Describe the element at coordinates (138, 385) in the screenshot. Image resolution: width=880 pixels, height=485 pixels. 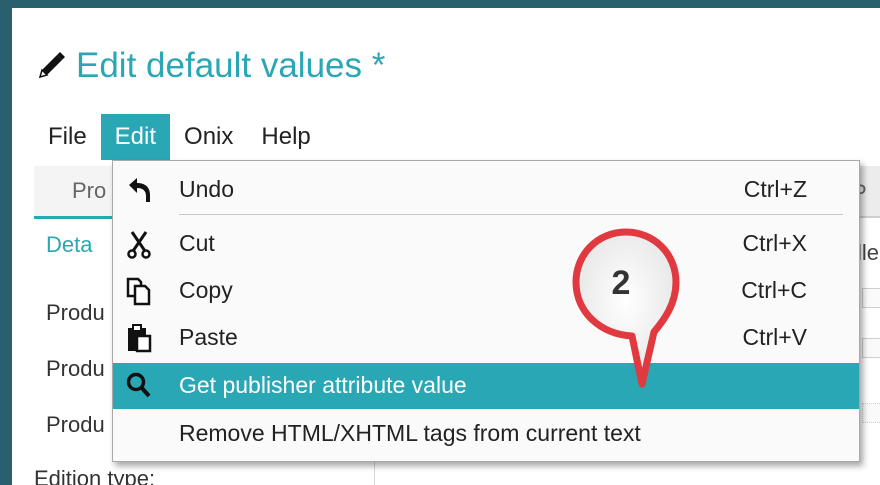
I see `search-icon` at that location.